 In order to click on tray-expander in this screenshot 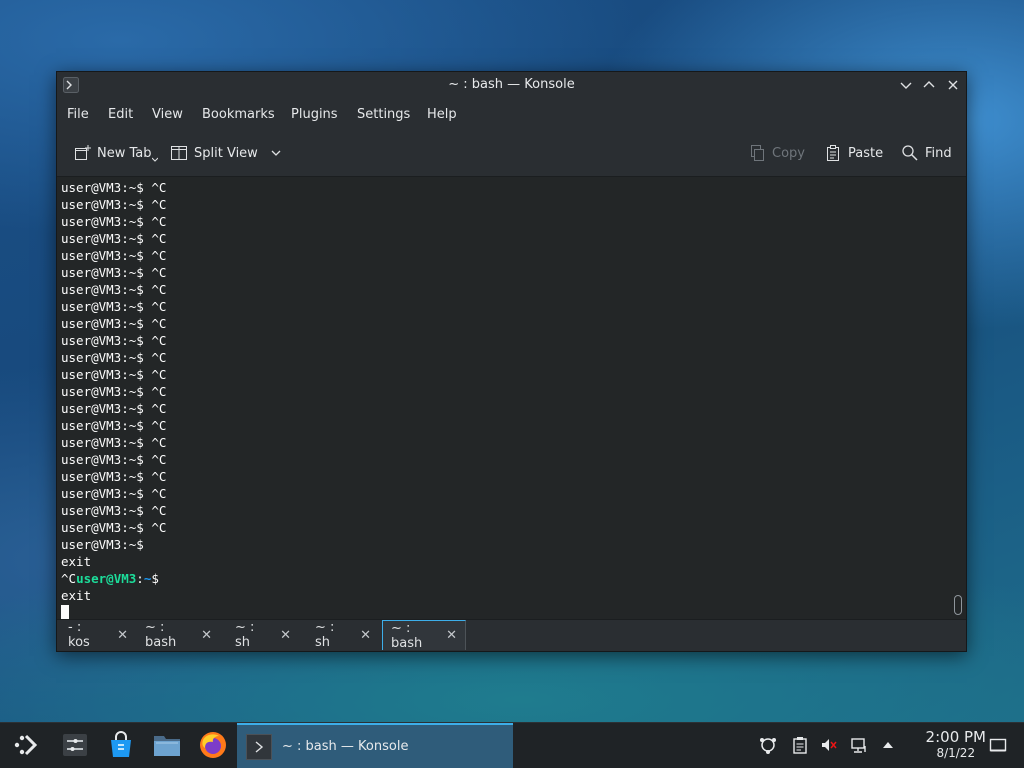, I will do `click(888, 745)`.